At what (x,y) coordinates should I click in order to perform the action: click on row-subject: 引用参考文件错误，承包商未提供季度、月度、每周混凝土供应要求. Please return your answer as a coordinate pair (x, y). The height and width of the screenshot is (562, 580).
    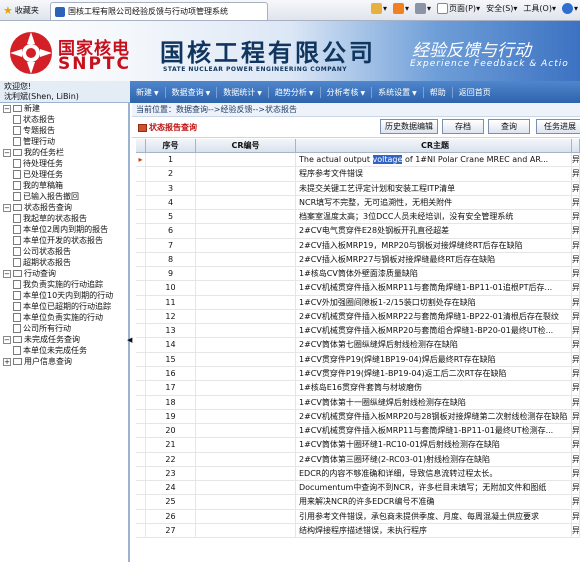
    Looking at the image, I should click on (434, 516).